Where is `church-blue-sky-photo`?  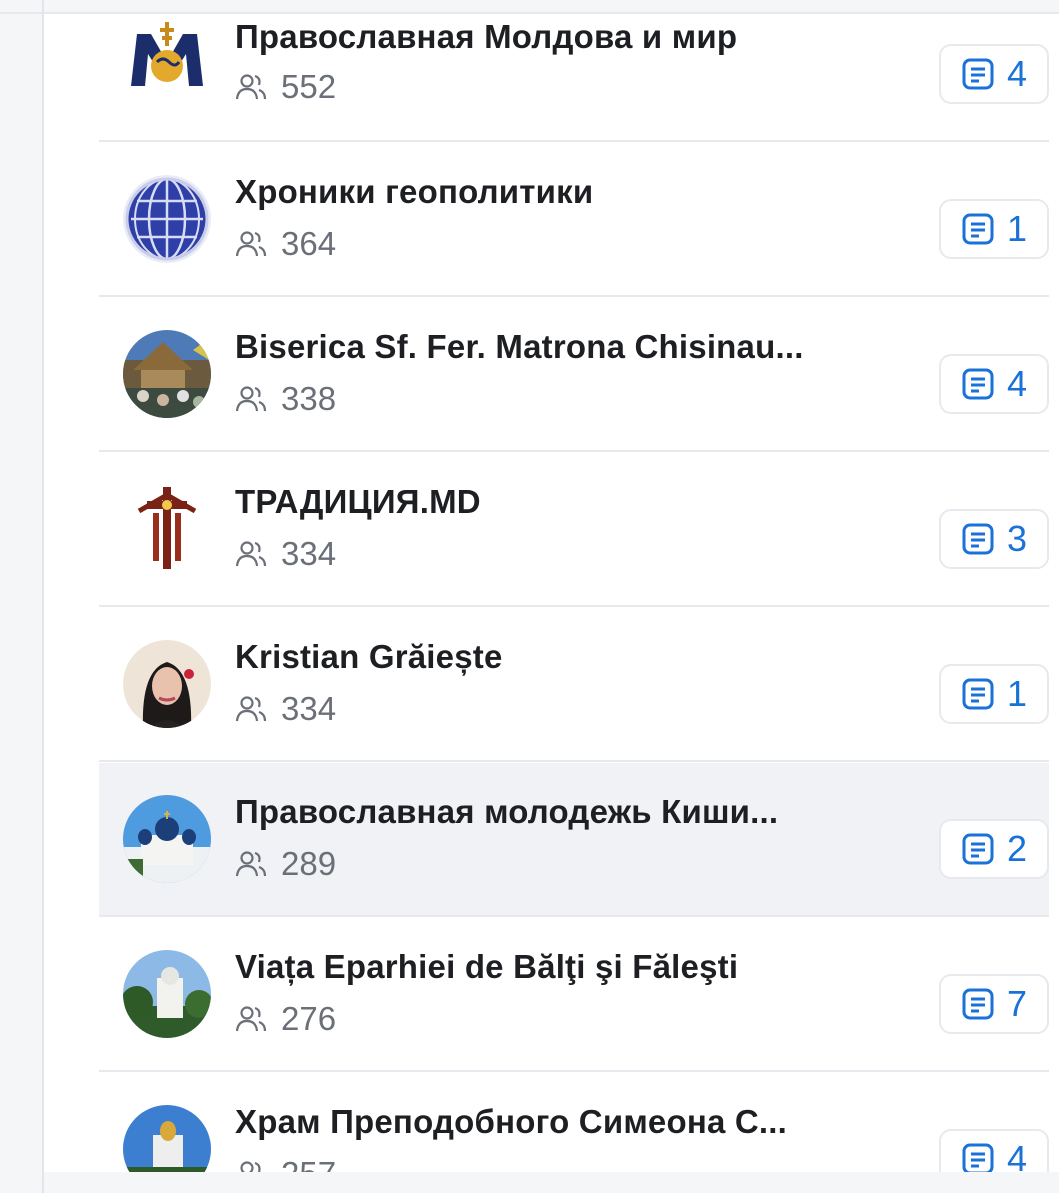 church-blue-sky-photo is located at coordinates (167, 1138).